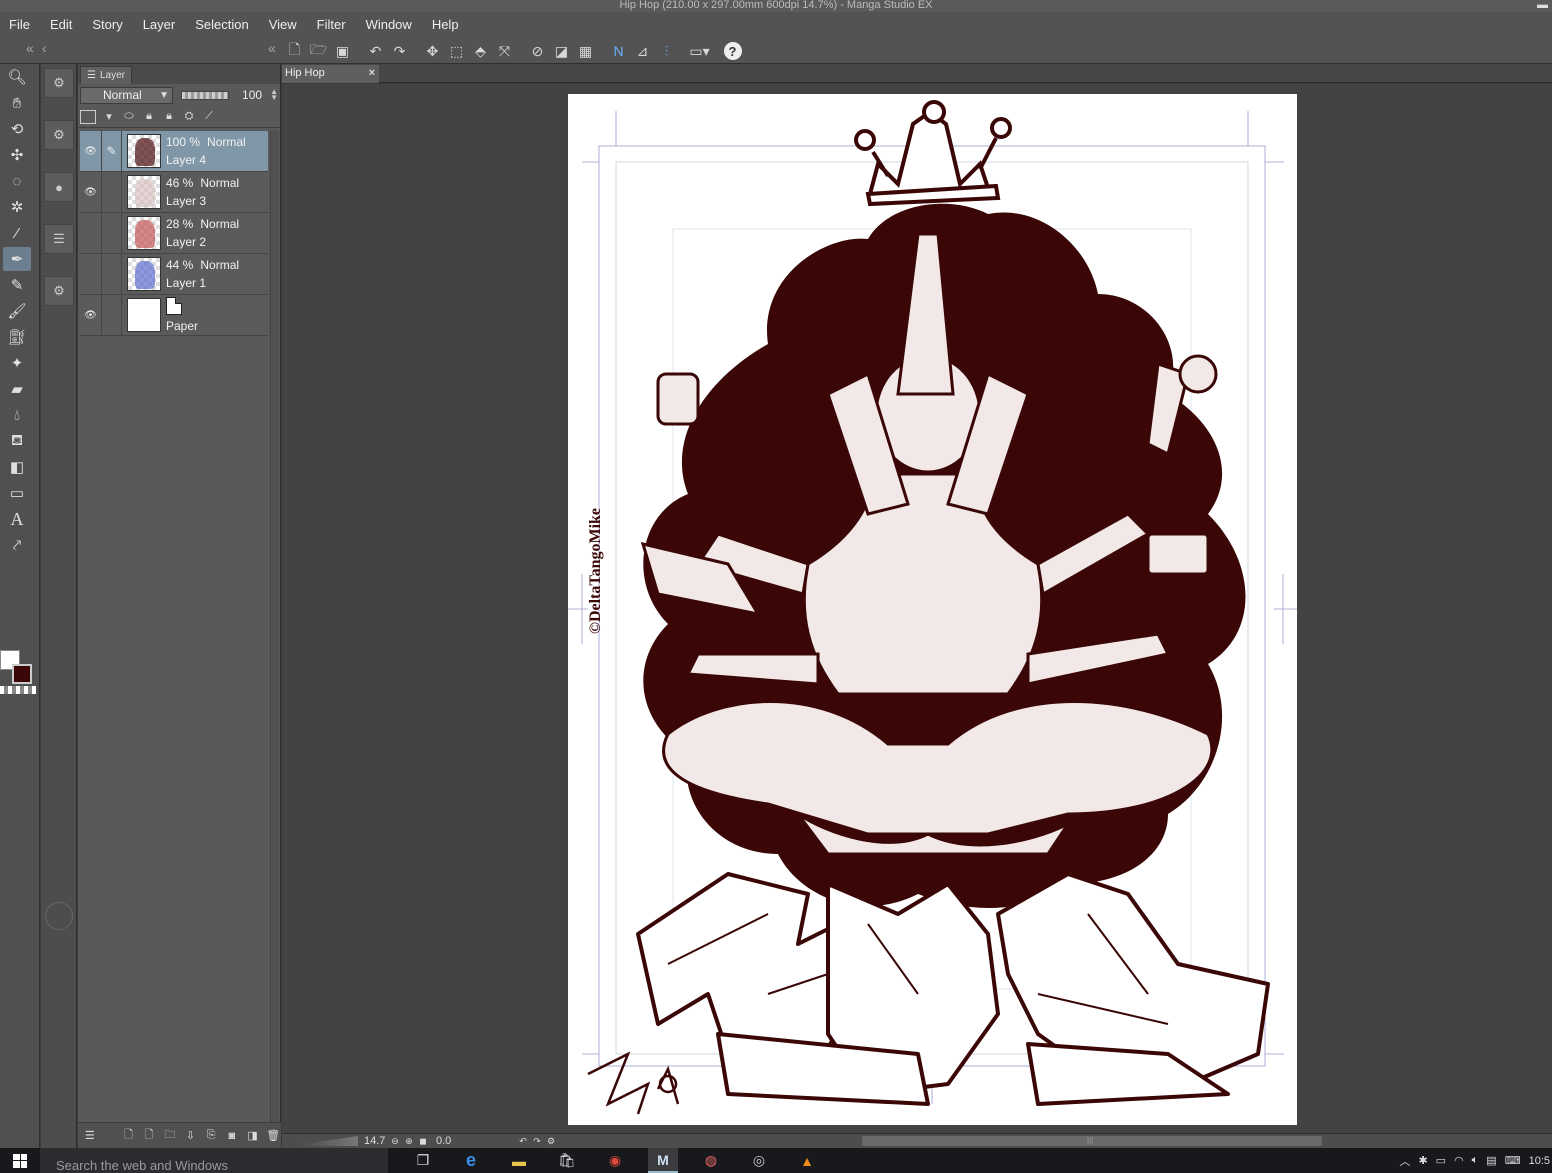  I want to click on mask-add-icon: ◙, so click(232, 1136).